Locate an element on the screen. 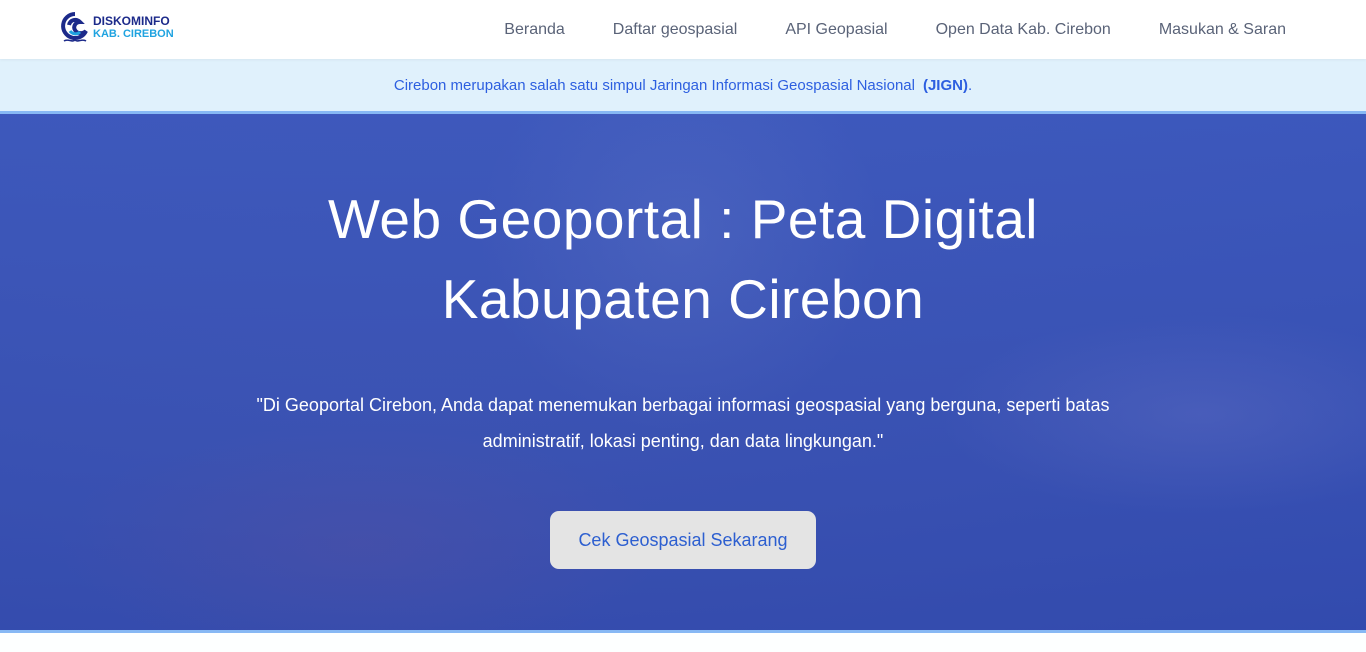  nav-masukan-saran: Masukan & Saran is located at coordinates (1222, 30).